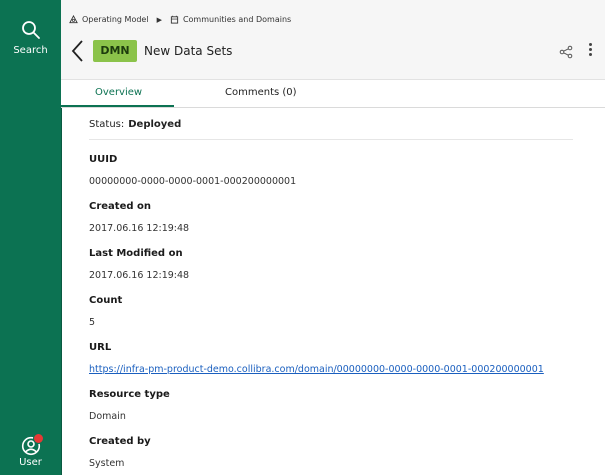 Image resolution: width=605 pixels, height=475 pixels. What do you see at coordinates (120, 441) in the screenshot?
I see `field-label: Created by` at bounding box center [120, 441].